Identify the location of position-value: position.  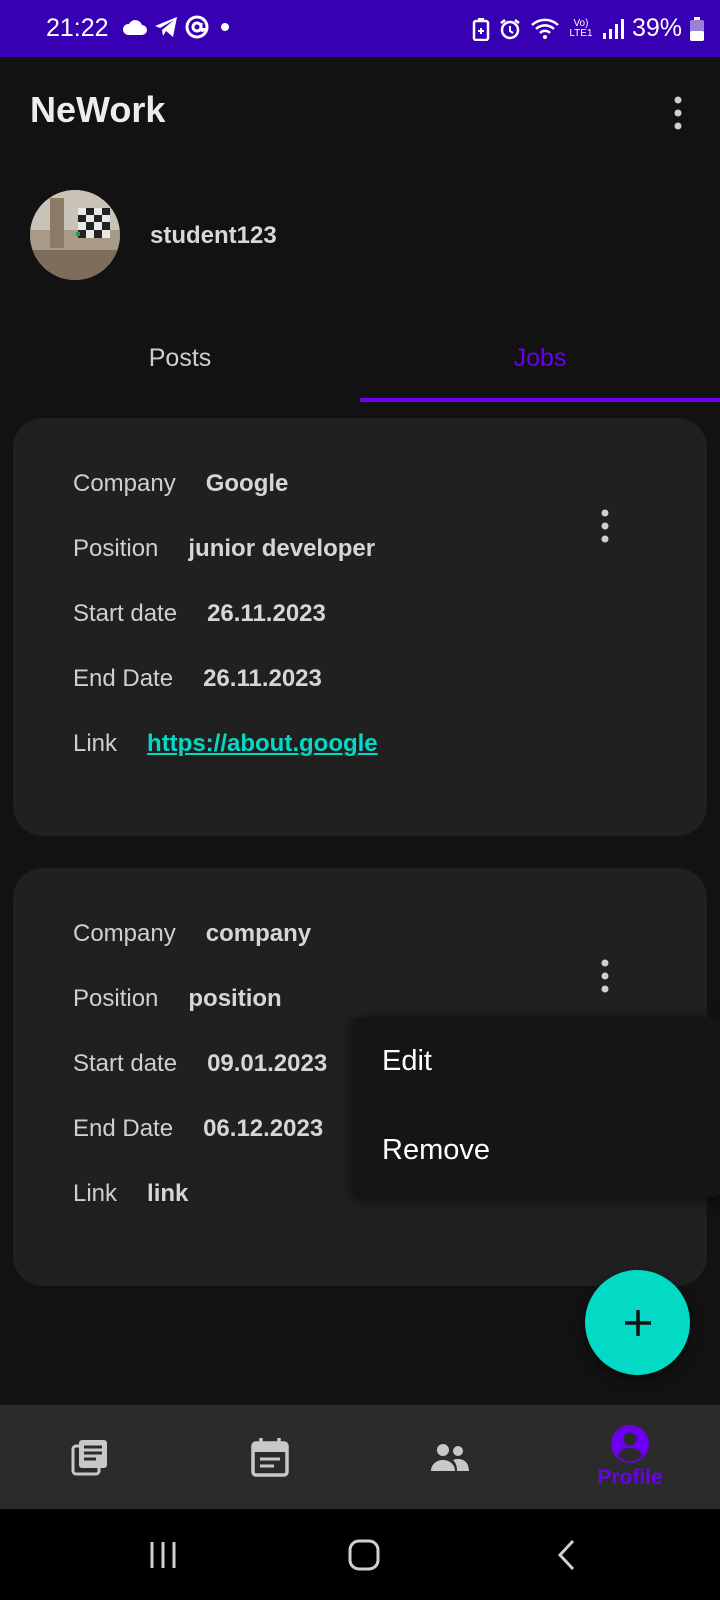
(235, 998).